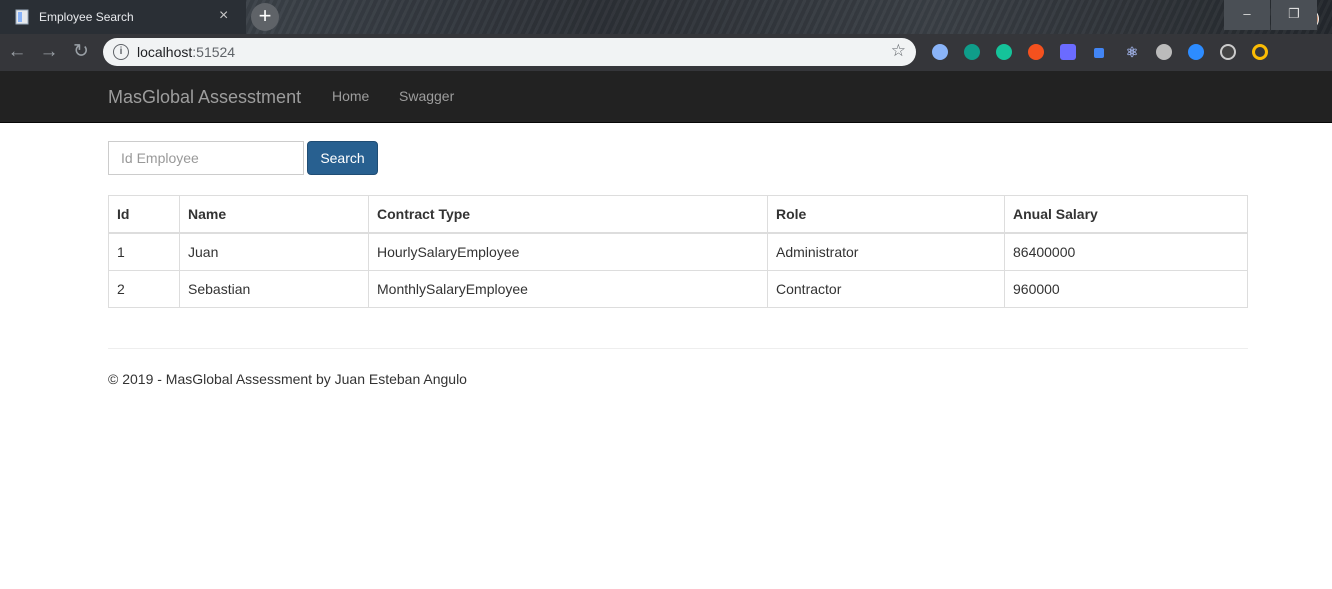  Describe the element at coordinates (1247, 15) in the screenshot. I see `minimize-button: –` at that location.